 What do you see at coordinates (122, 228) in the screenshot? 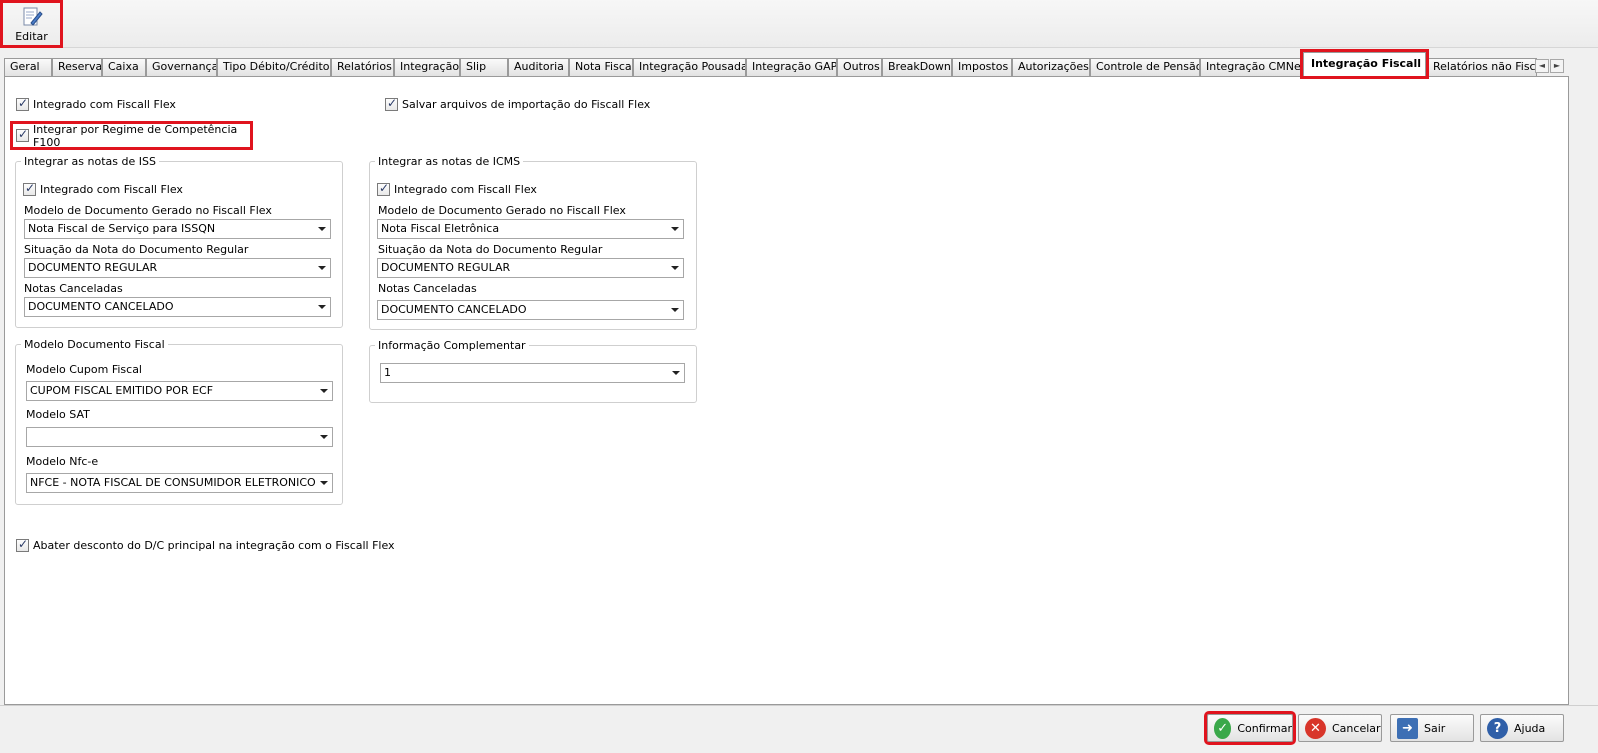
I see `iss-modelo-value: Nota Fiscal de Serviço para ISSQN` at bounding box center [122, 228].